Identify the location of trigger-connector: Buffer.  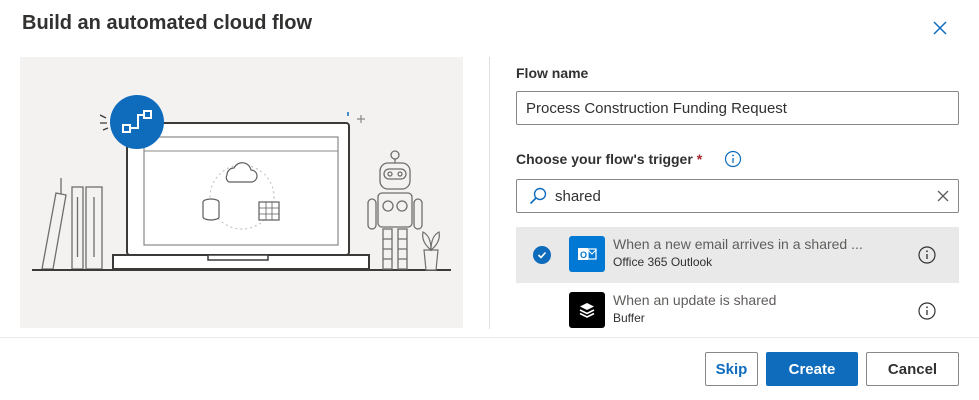
(629, 318).